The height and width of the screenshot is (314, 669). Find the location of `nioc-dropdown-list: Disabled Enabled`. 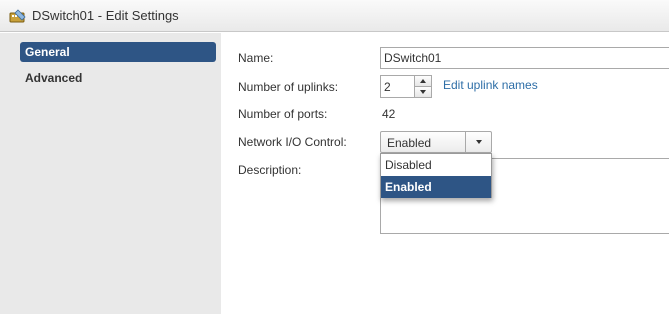

nioc-dropdown-list: Disabled Enabled is located at coordinates (436, 175).